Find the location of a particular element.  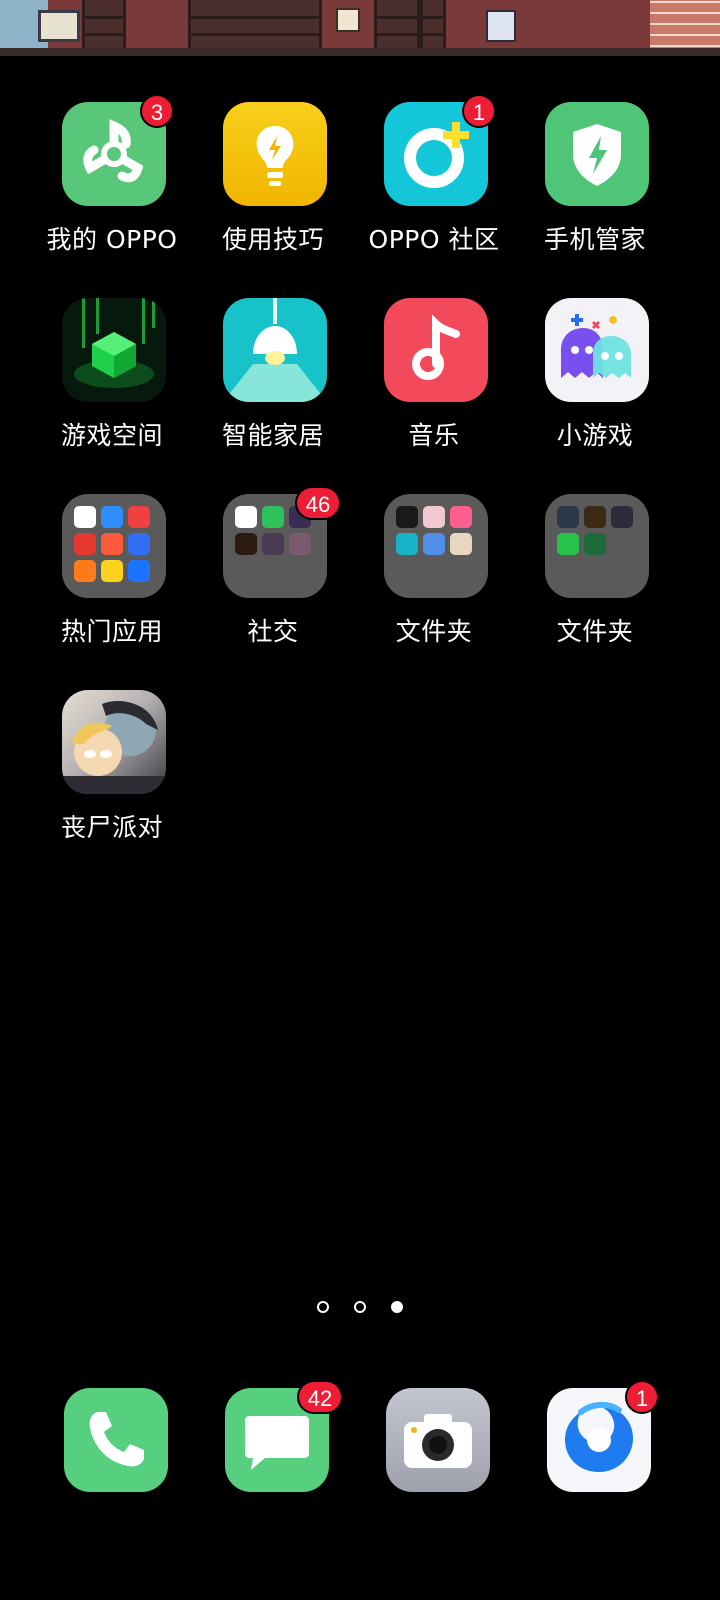

app-label: 我的 OPPO is located at coordinates (112, 239).